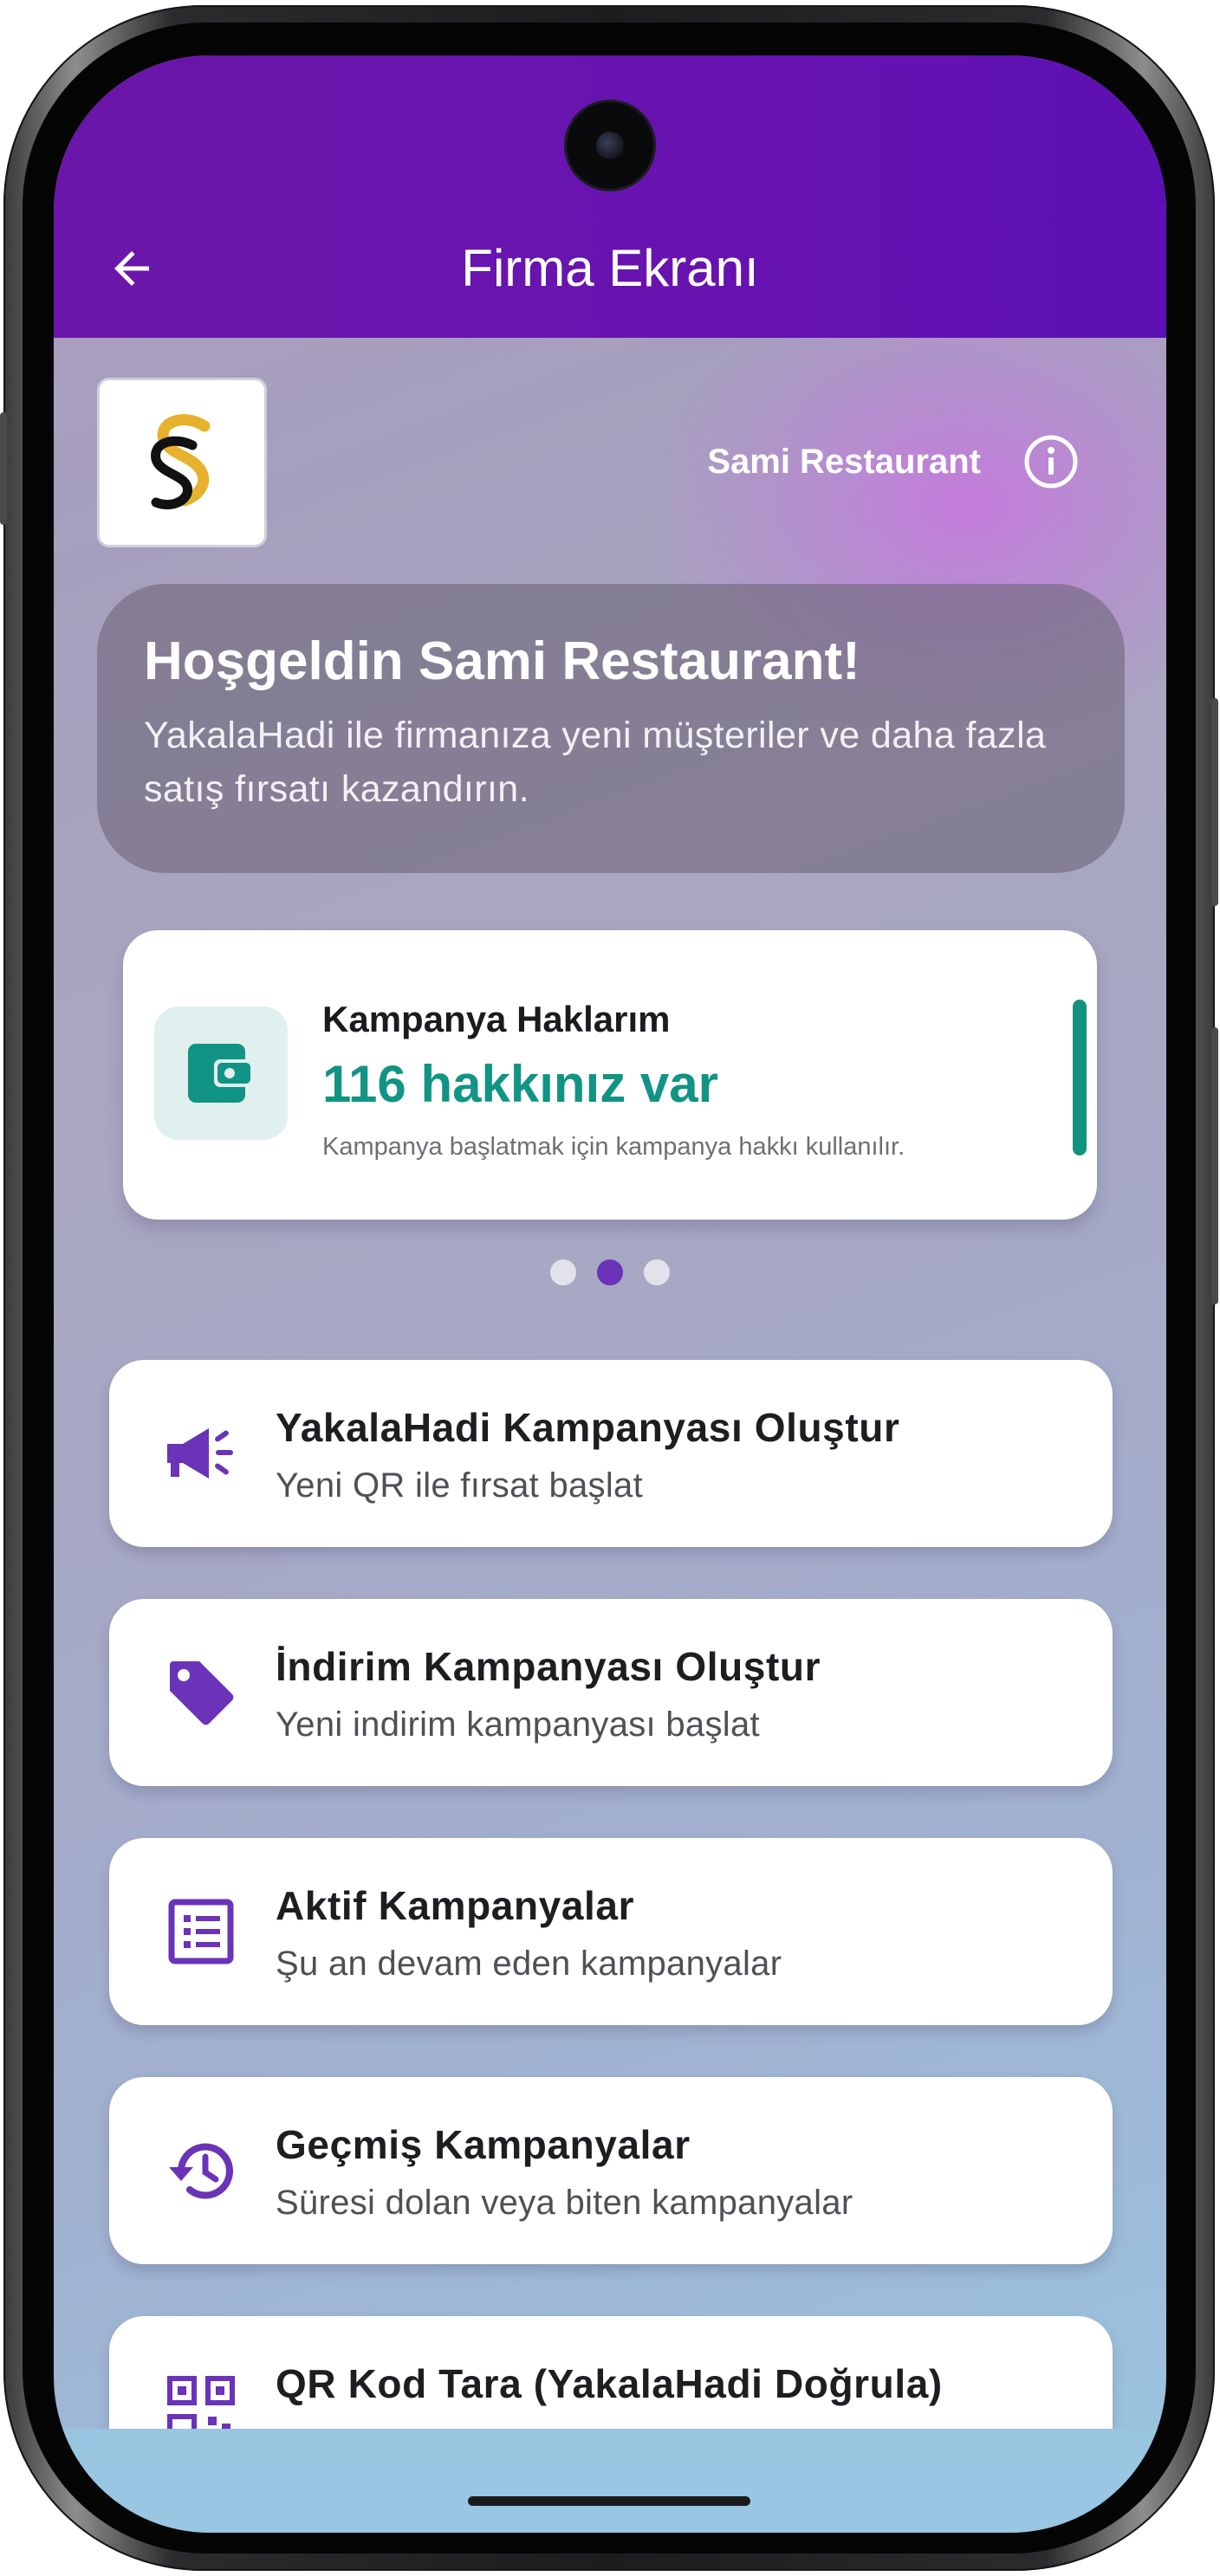 The width and height of the screenshot is (1220, 2576). I want to click on logo-s-mark, so click(181, 462).